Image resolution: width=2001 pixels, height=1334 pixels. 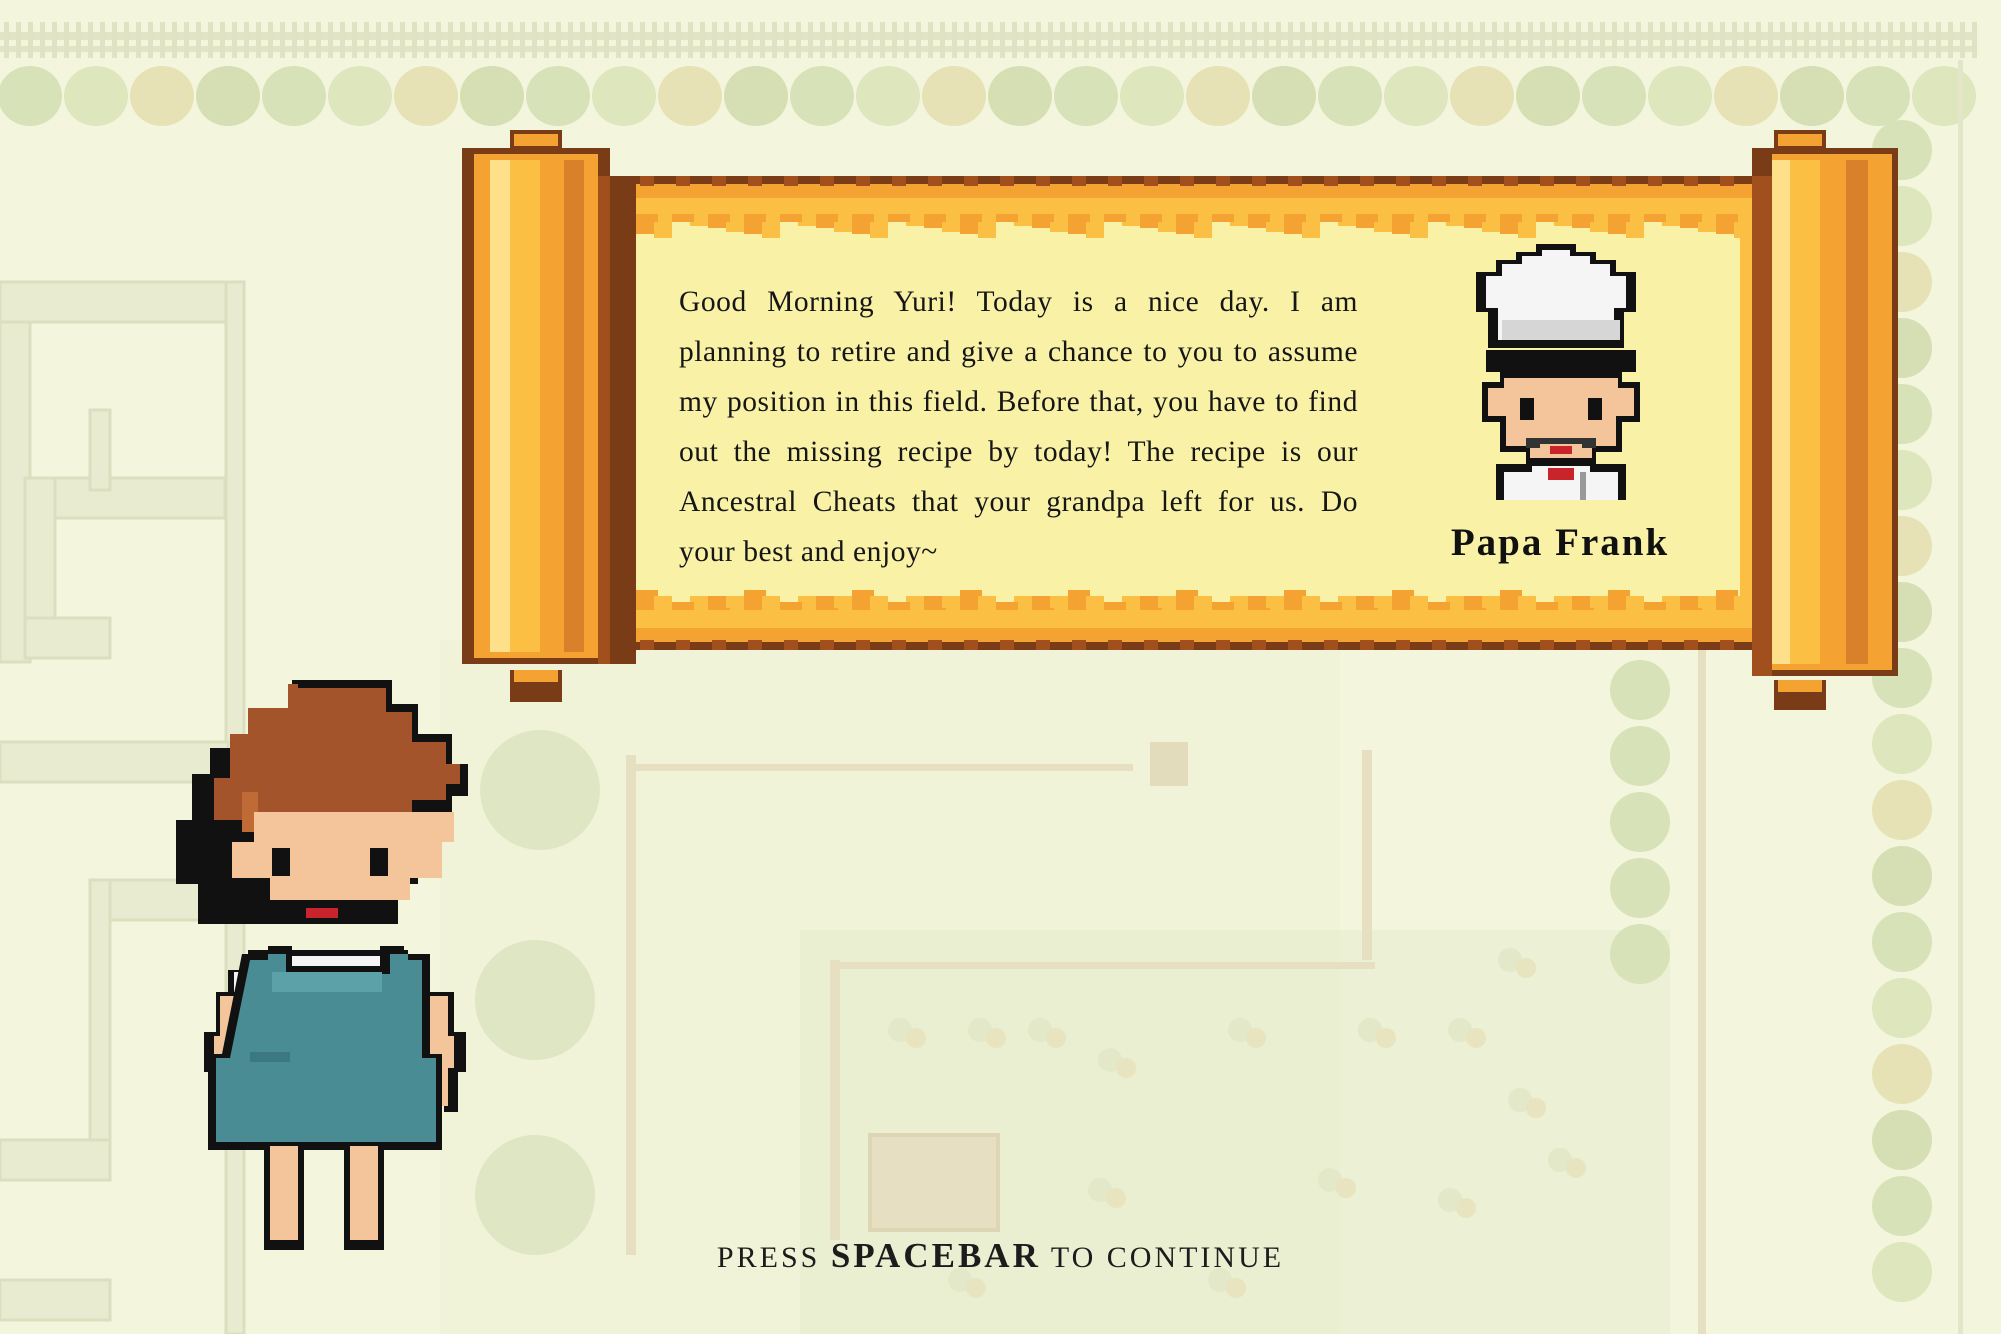 I want to click on continue-prefix: PRESS, so click(x=773, y=1257).